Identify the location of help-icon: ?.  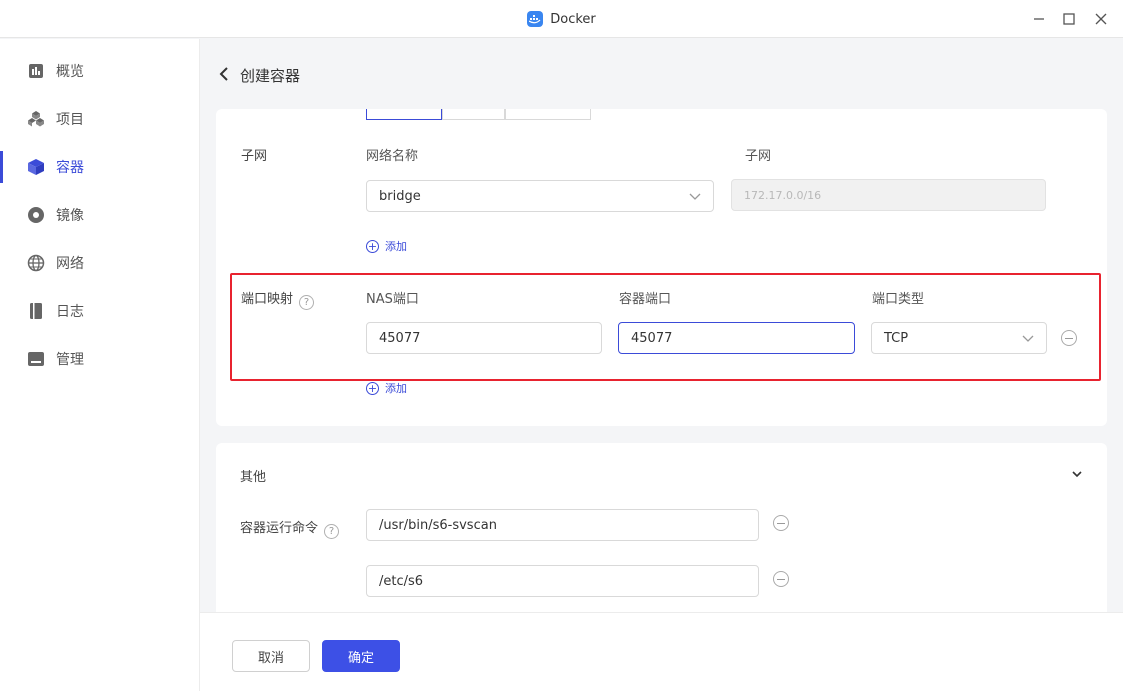
(332, 531).